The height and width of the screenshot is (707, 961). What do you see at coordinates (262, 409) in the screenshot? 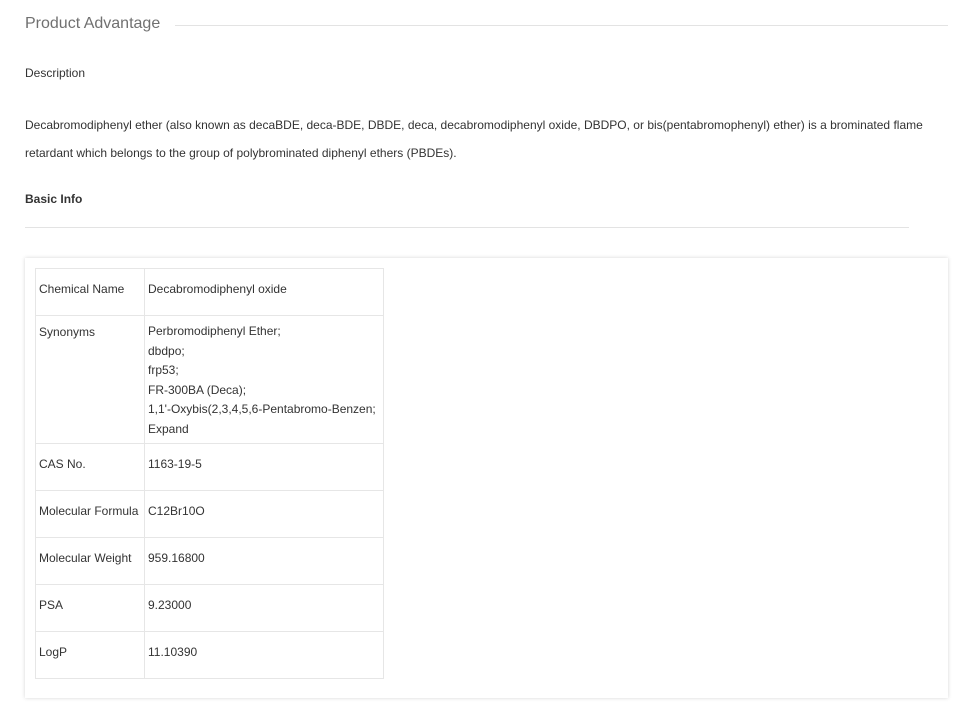
I see `synonym-item: 1,1'-Oxybis(2,3,4,5,6-Pentabromo-Benzen;` at bounding box center [262, 409].